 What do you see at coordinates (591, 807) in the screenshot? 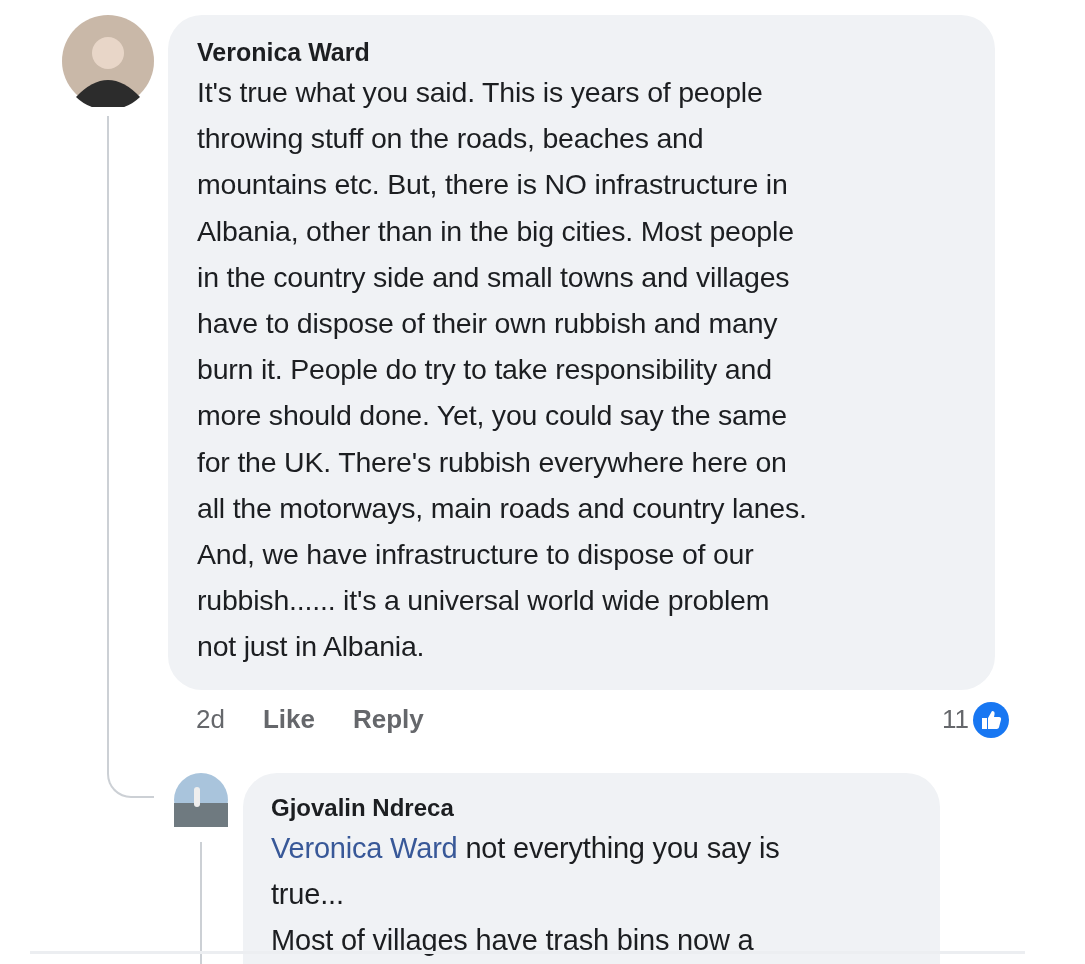
I see `author-name: Gjovalin Ndreca` at bounding box center [591, 807].